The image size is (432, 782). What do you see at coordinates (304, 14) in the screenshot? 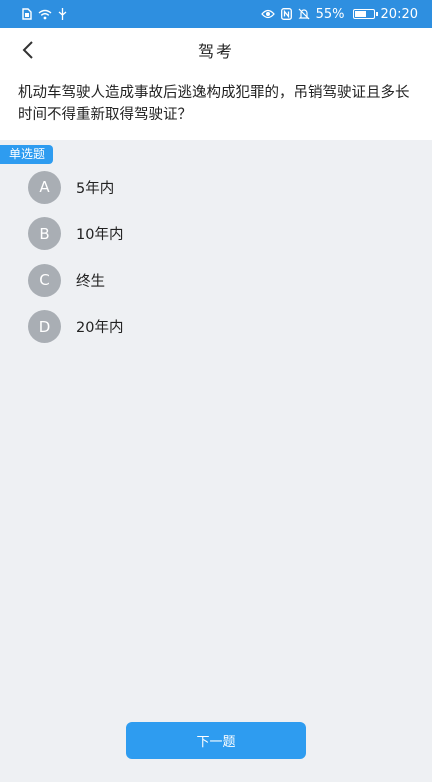
I see `mute-icon` at bounding box center [304, 14].